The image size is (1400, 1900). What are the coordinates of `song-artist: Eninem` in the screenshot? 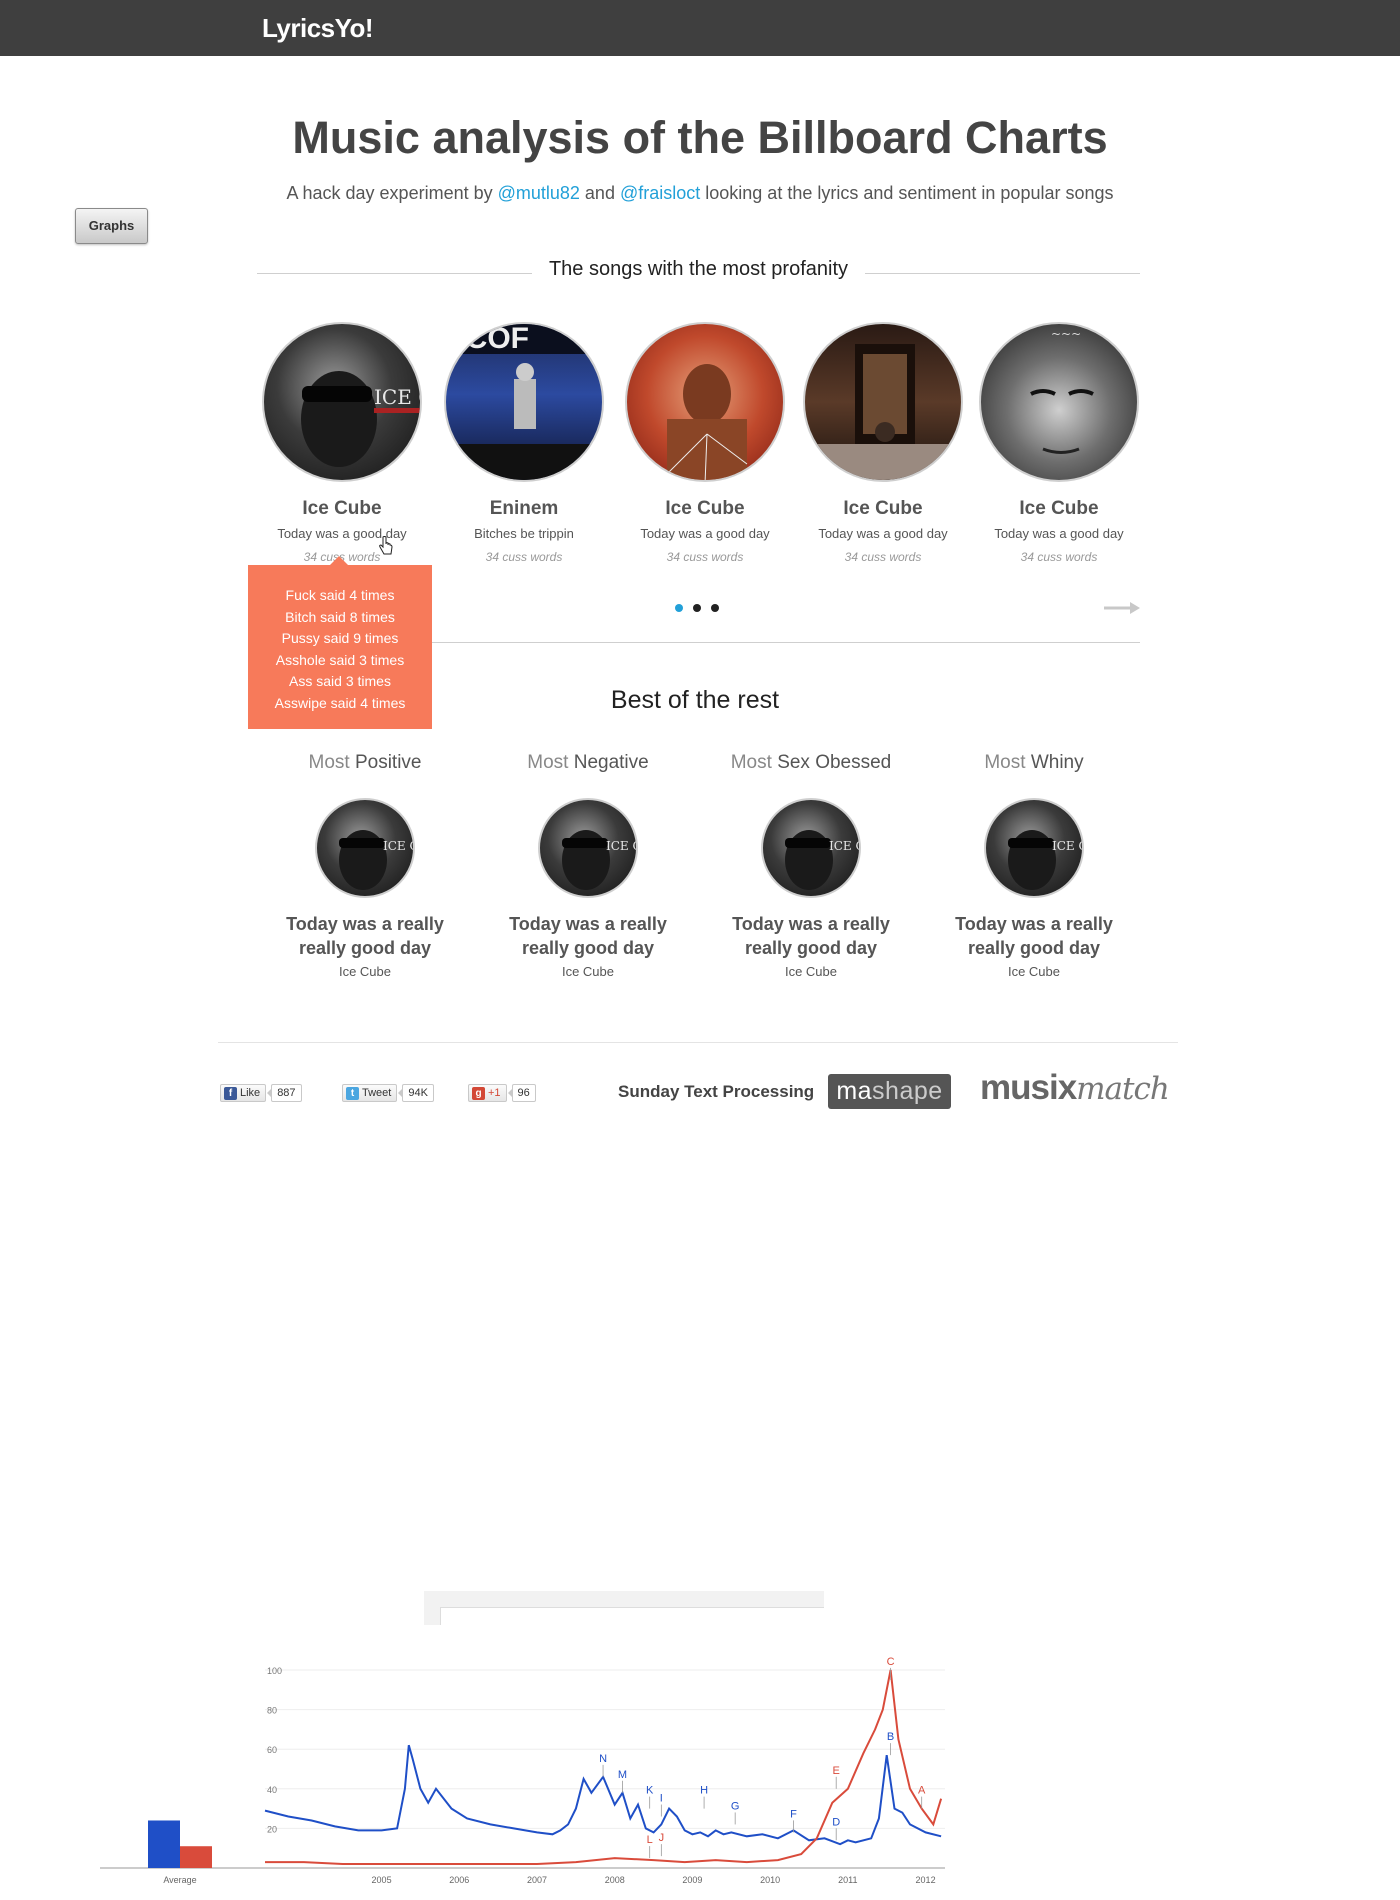 It's located at (524, 508).